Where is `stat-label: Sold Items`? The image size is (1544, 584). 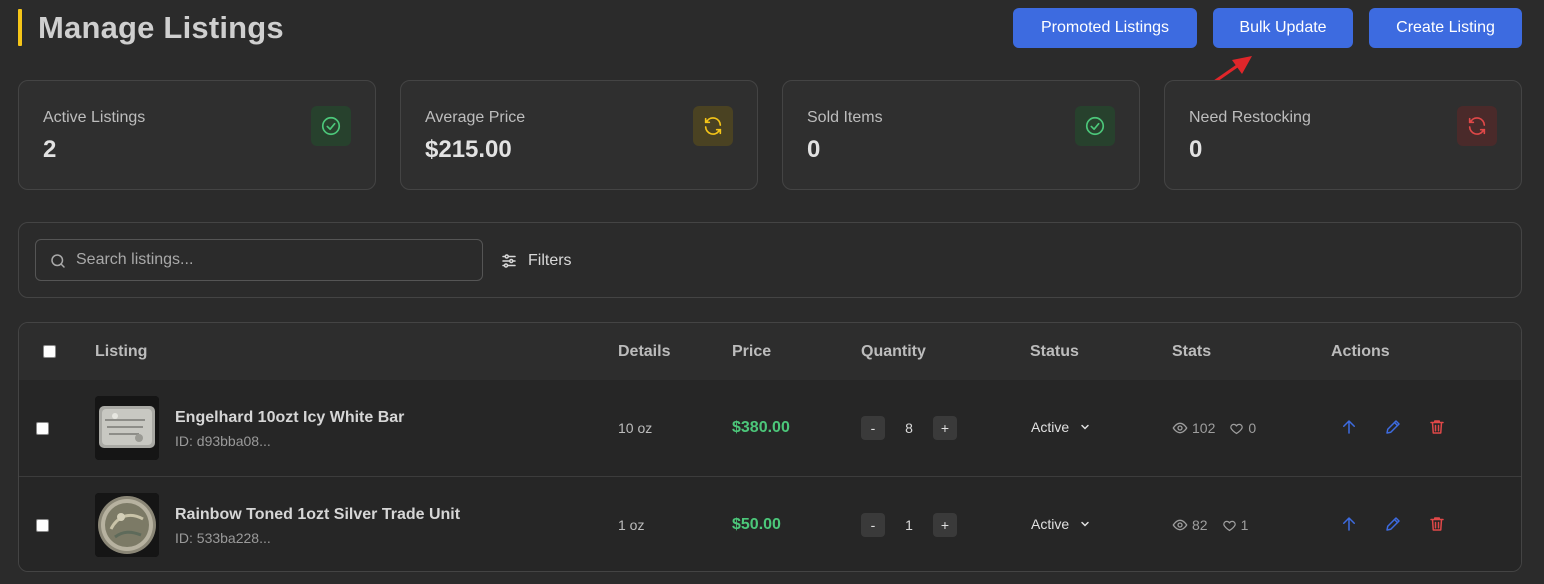 stat-label: Sold Items is located at coordinates (845, 117).